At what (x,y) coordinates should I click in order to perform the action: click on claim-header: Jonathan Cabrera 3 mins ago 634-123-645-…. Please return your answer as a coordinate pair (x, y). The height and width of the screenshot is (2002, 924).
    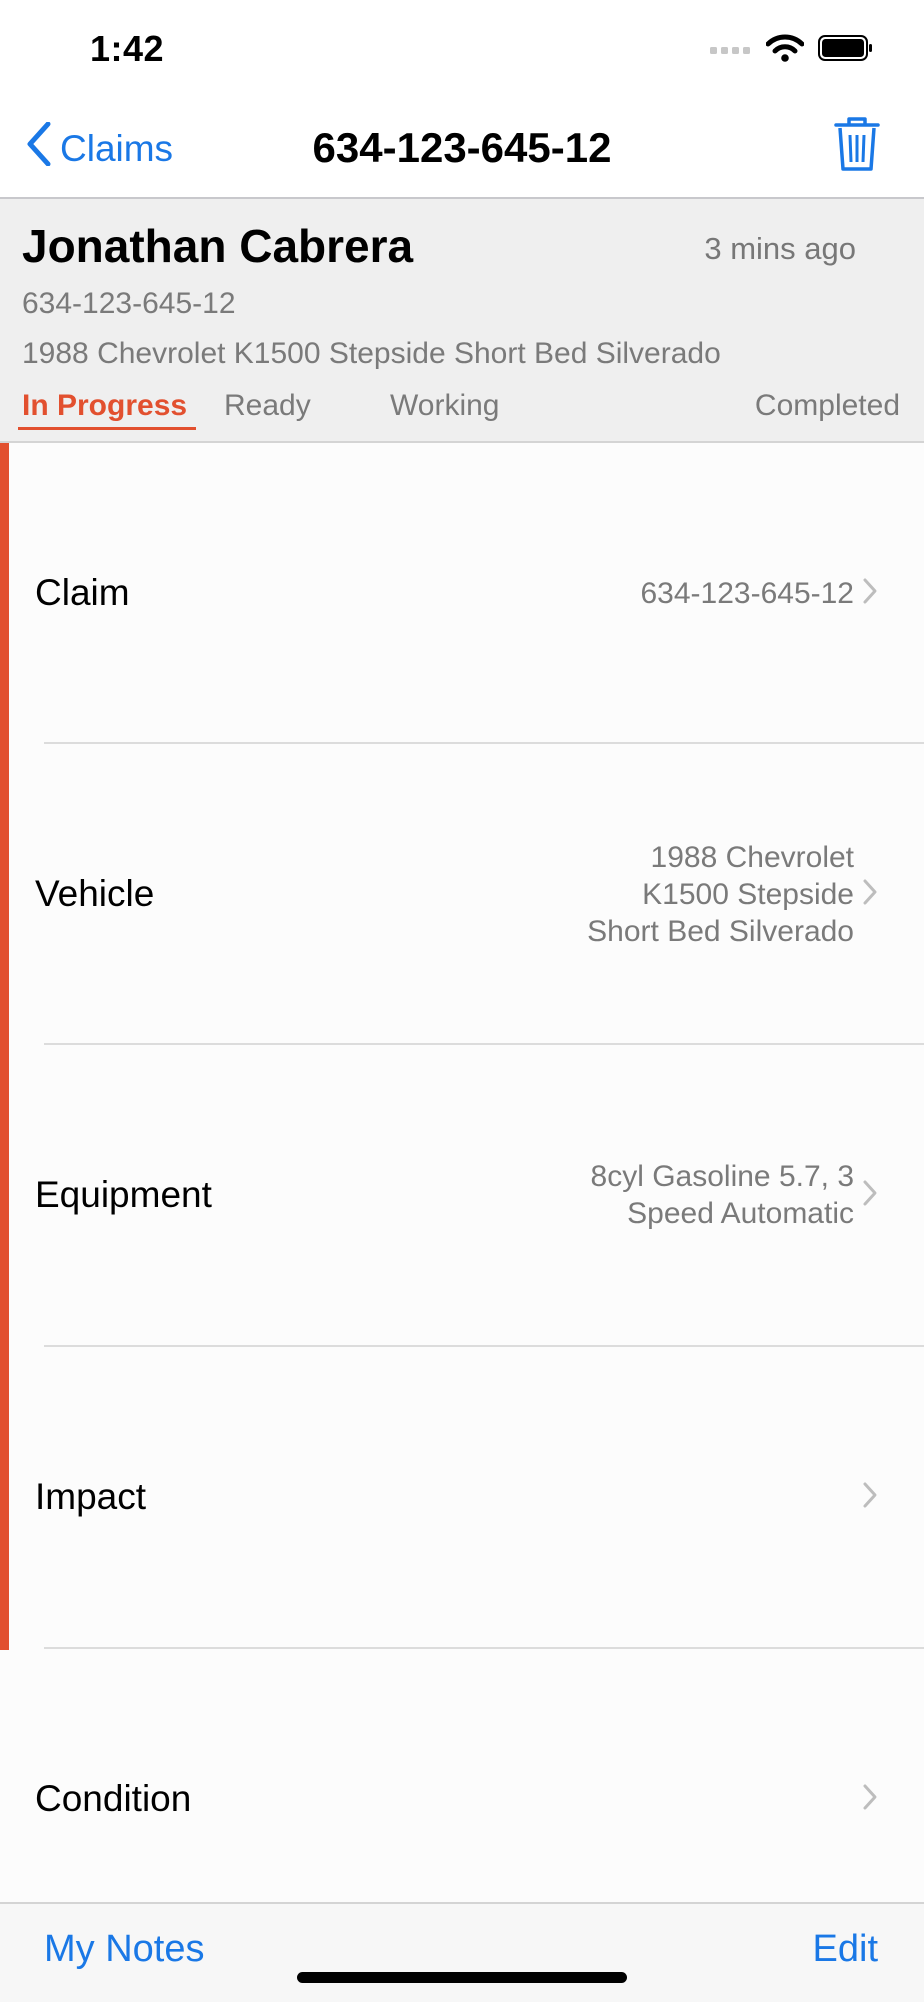
    Looking at the image, I should click on (462, 321).